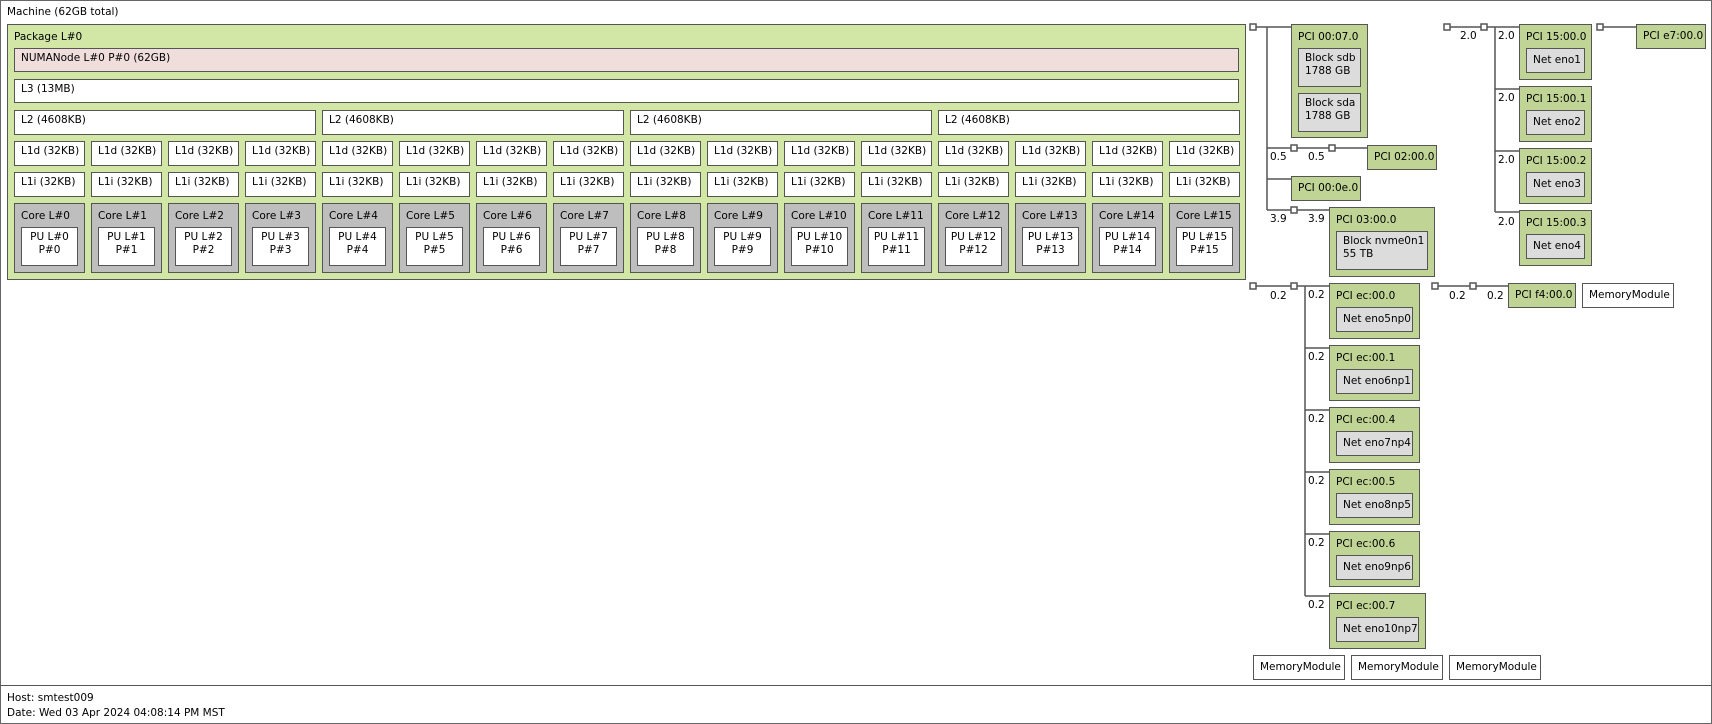 Image resolution: width=1712 pixels, height=724 pixels. What do you see at coordinates (1330, 103) in the screenshot?
I see `device-name: Block sda` at bounding box center [1330, 103].